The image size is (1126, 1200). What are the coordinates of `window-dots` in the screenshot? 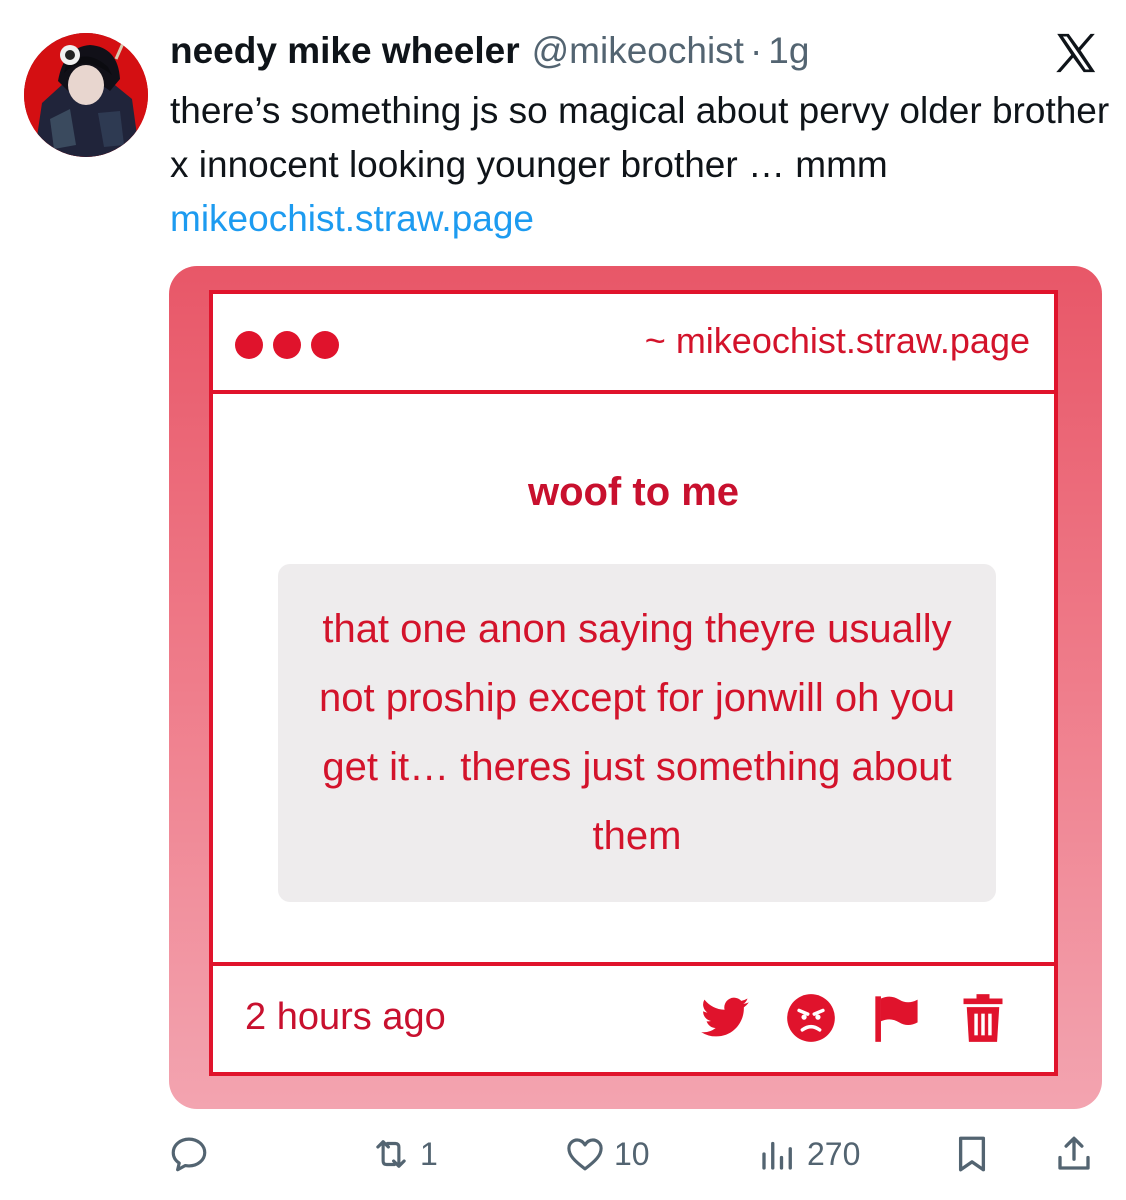 It's located at (287, 345).